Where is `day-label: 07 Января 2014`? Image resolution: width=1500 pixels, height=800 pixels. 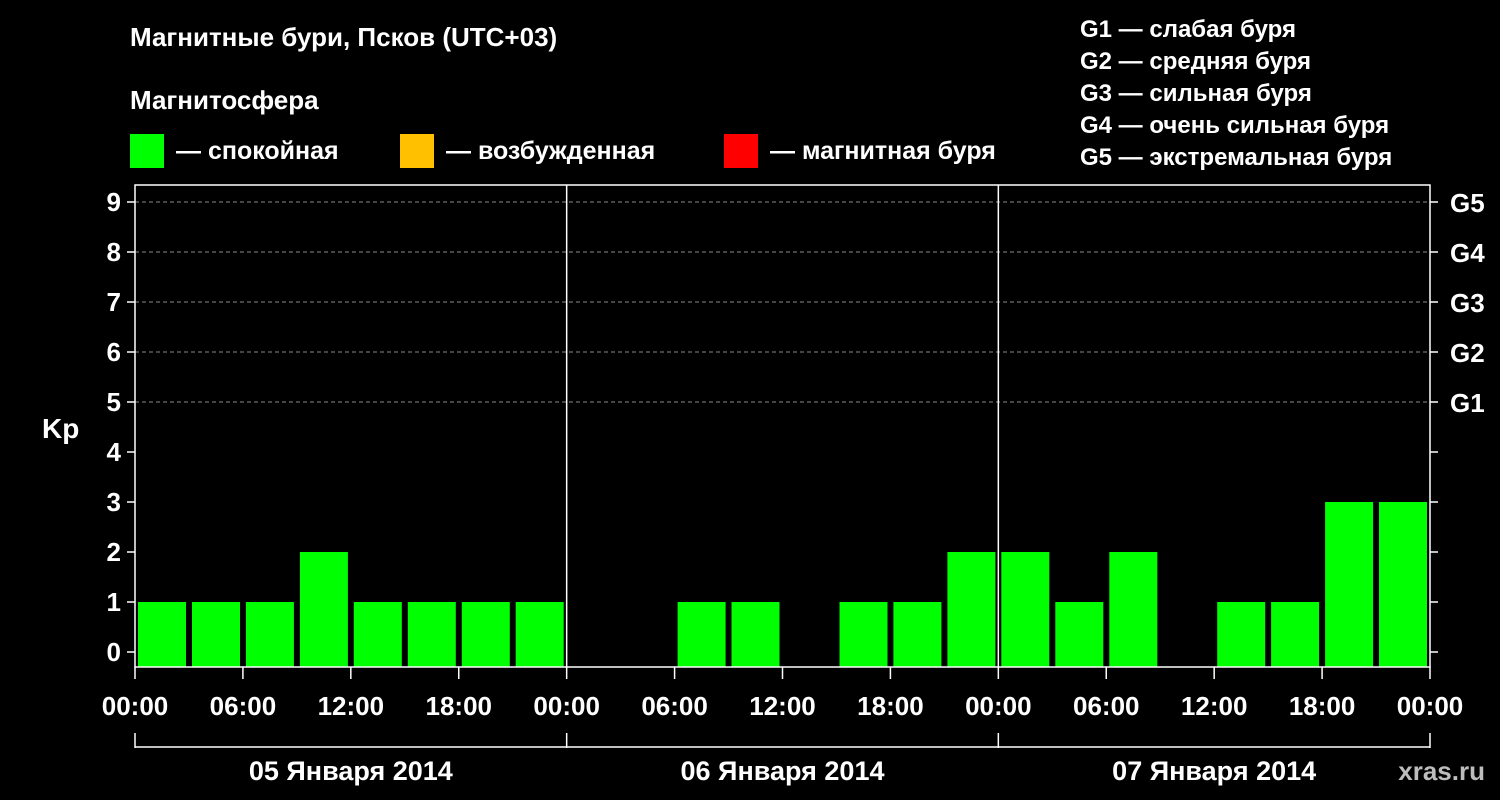
day-label: 07 Января 2014 is located at coordinates (1214, 771).